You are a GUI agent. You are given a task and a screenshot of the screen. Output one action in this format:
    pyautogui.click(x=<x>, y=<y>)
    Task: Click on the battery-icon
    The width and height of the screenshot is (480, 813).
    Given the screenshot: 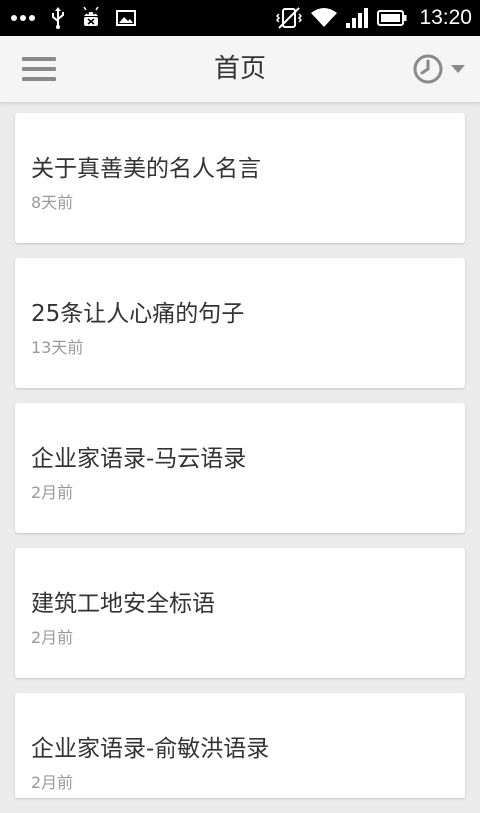 What is the action you would take?
    pyautogui.click(x=392, y=18)
    